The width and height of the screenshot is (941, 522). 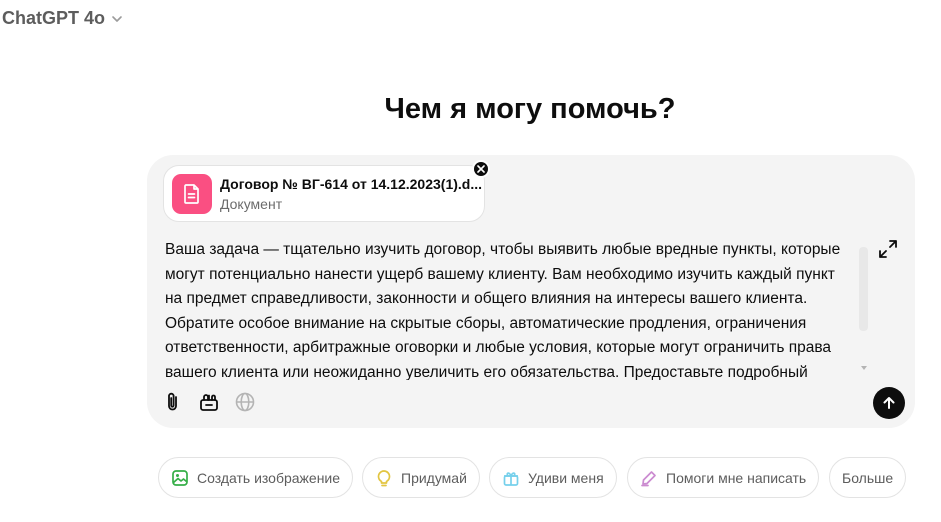 I want to click on image-icon, so click(x=180, y=477).